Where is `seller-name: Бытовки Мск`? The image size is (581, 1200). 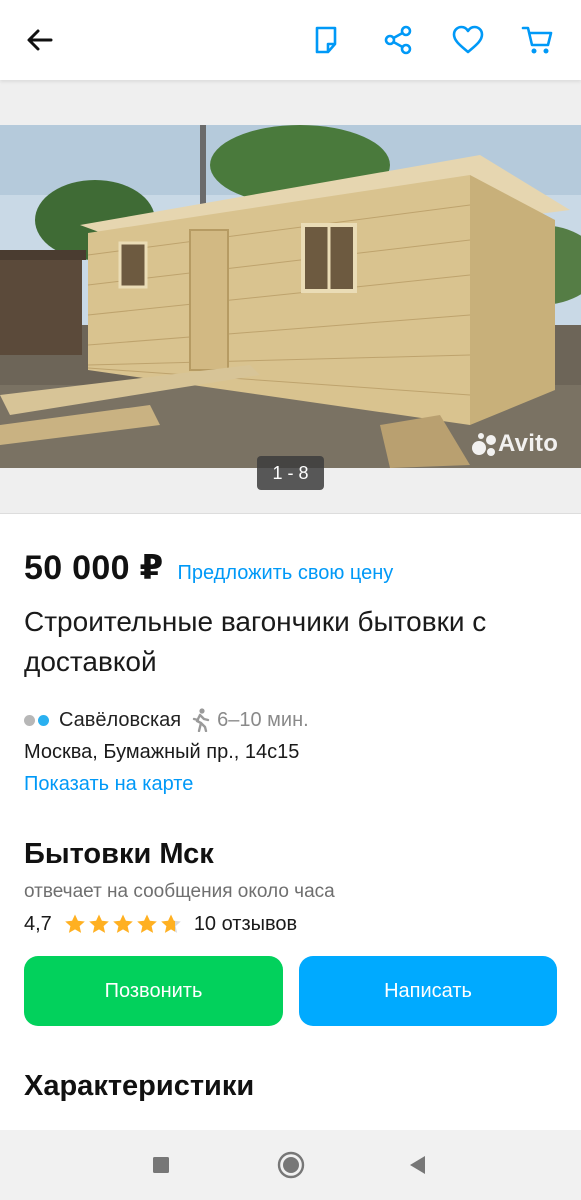
seller-name: Бытовки Мск is located at coordinates (119, 854).